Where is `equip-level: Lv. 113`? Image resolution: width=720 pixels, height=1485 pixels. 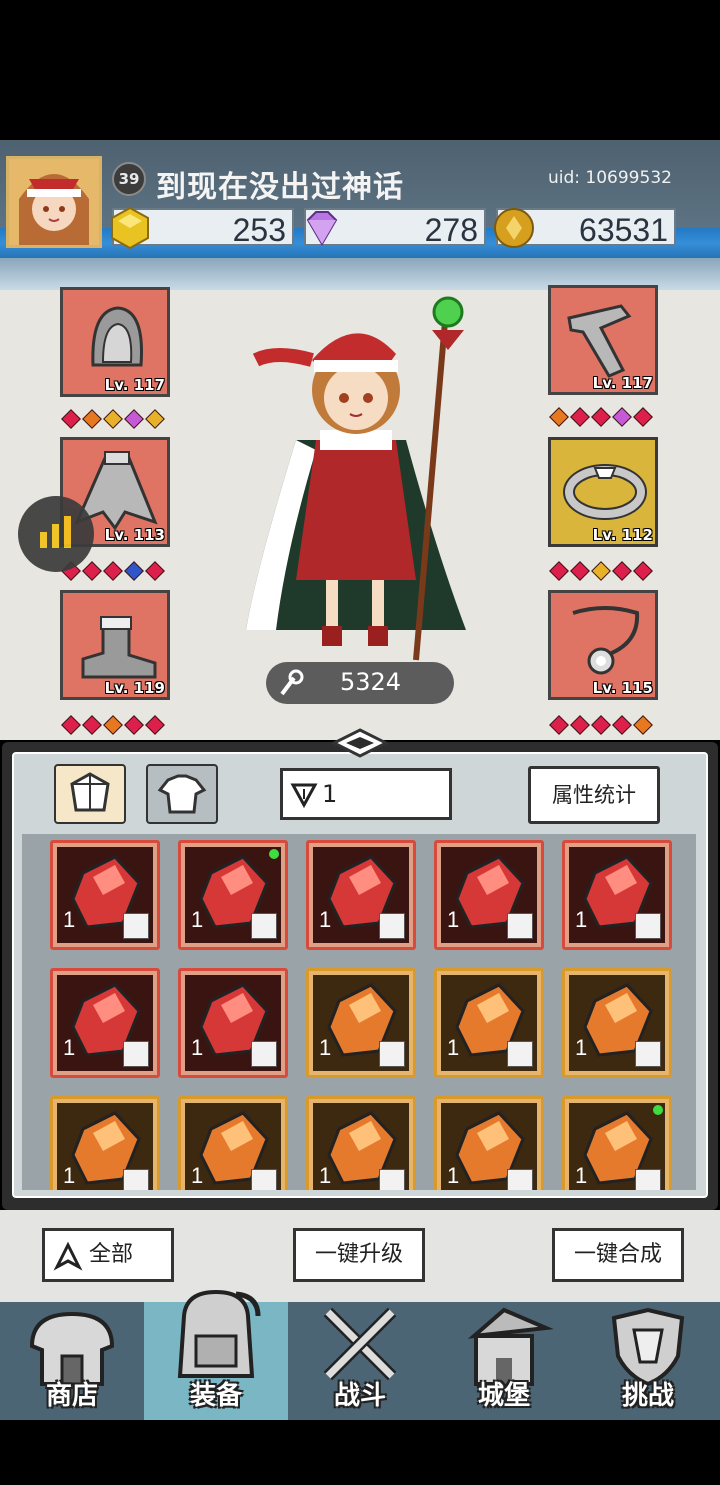 equip-level: Lv. 113 is located at coordinates (134, 535).